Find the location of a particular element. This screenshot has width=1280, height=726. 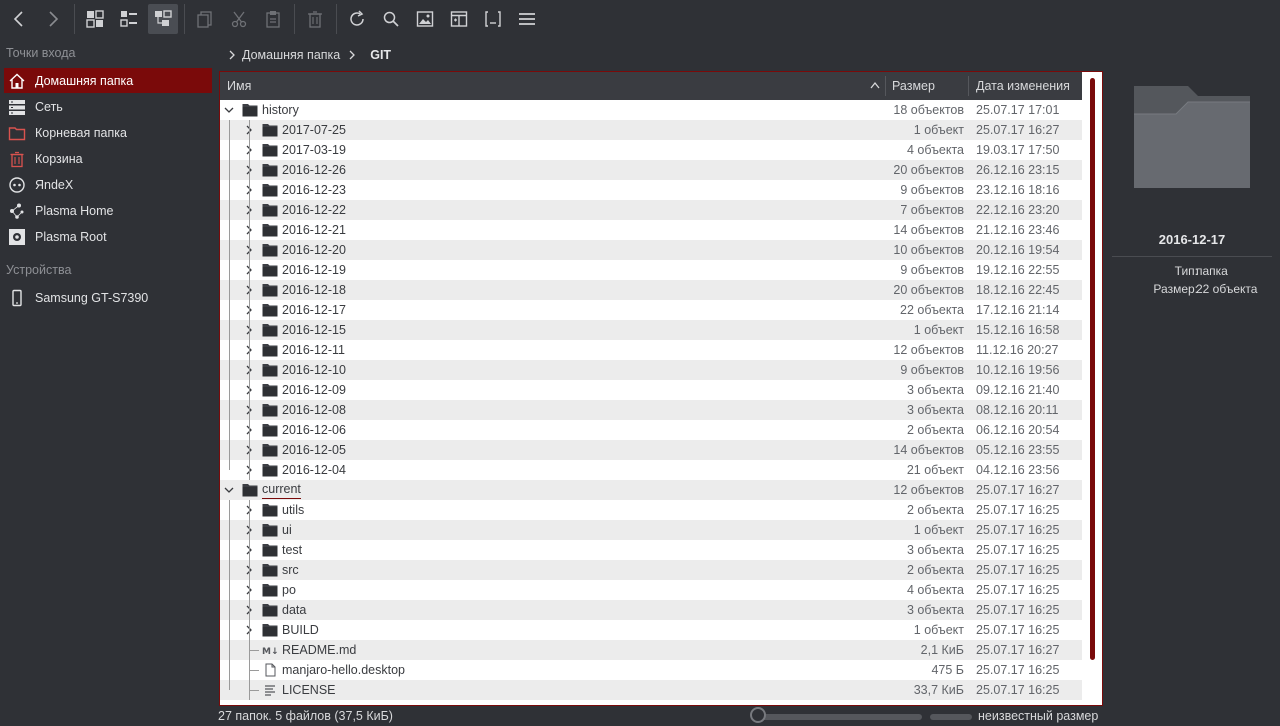

folder-row: data 3 объекта 25.07.17 16:25 is located at coordinates (651, 610).